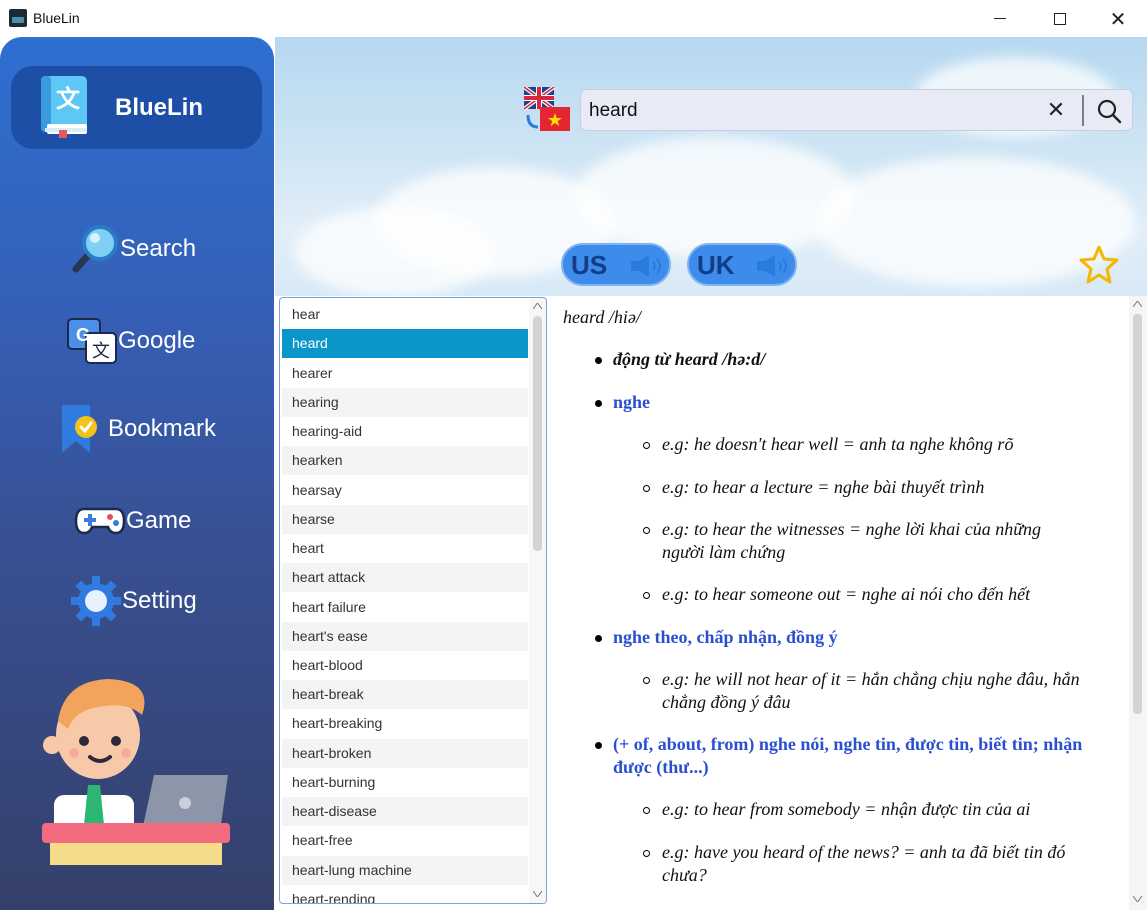 This screenshot has height=910, width=1147. What do you see at coordinates (573, 18) in the screenshot?
I see `title-bar: BlueLin ✕` at bounding box center [573, 18].